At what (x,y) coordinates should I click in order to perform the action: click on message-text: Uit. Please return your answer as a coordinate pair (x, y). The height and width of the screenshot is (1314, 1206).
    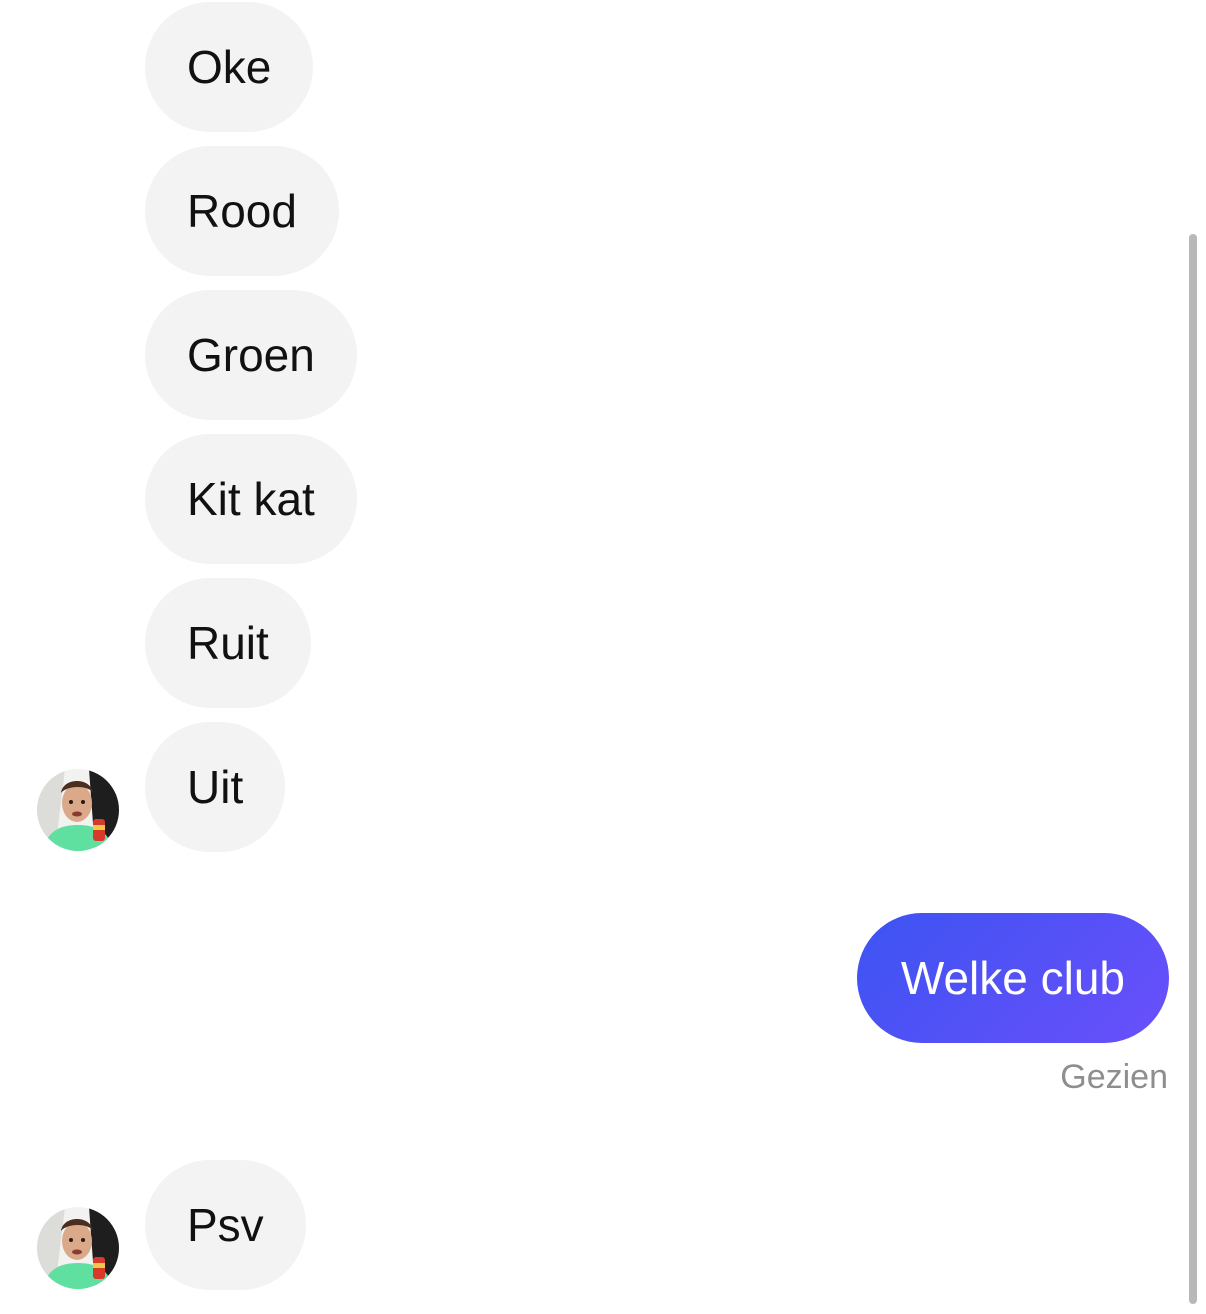
    Looking at the image, I should click on (215, 787).